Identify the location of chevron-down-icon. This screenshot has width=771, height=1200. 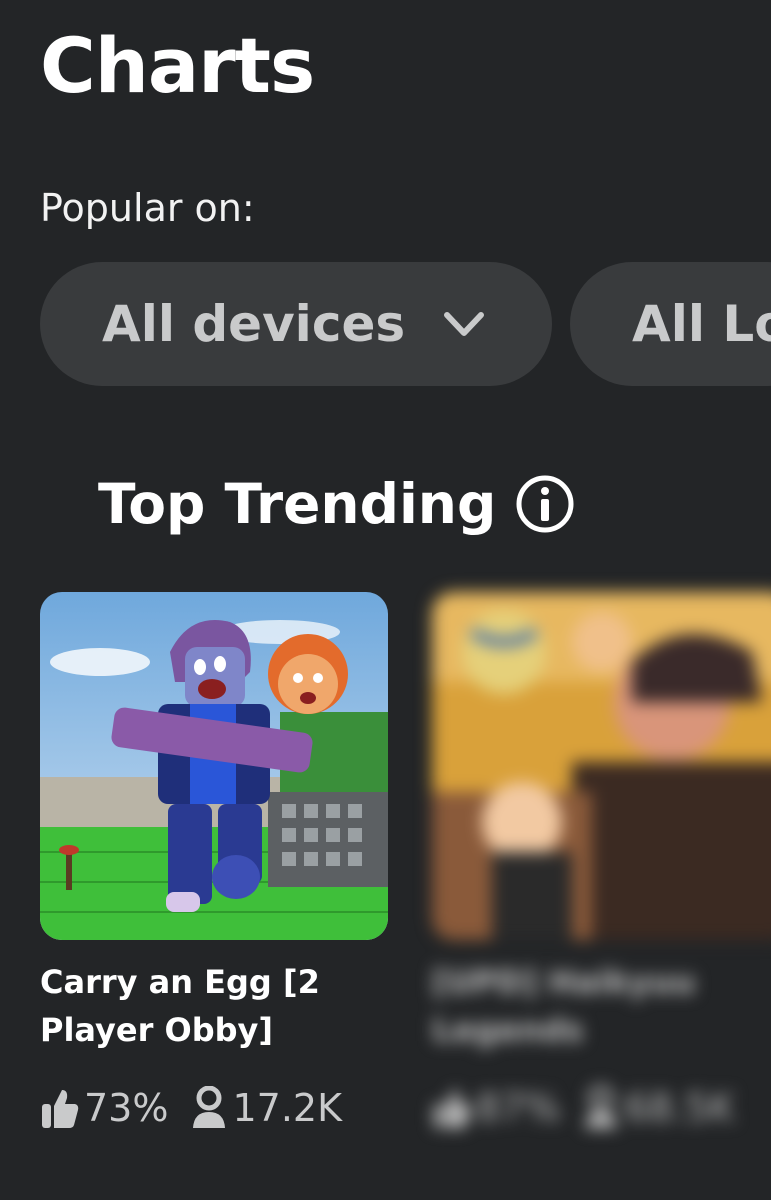
(464, 324).